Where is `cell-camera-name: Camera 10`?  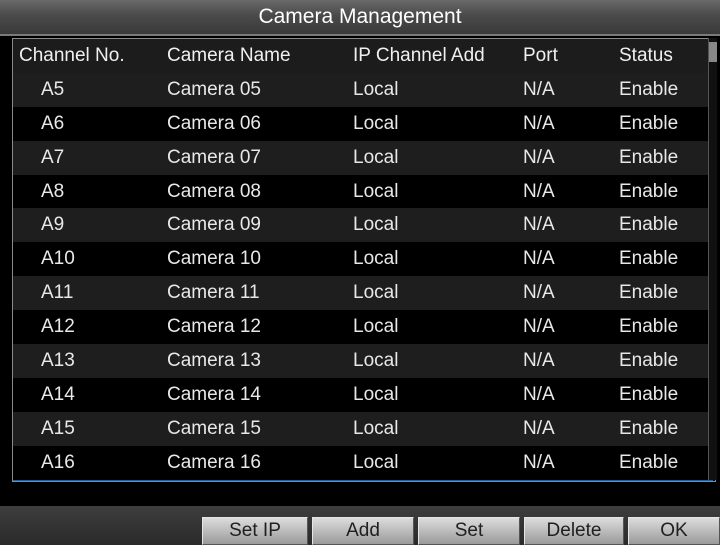
cell-camera-name: Camera 10 is located at coordinates (258, 259).